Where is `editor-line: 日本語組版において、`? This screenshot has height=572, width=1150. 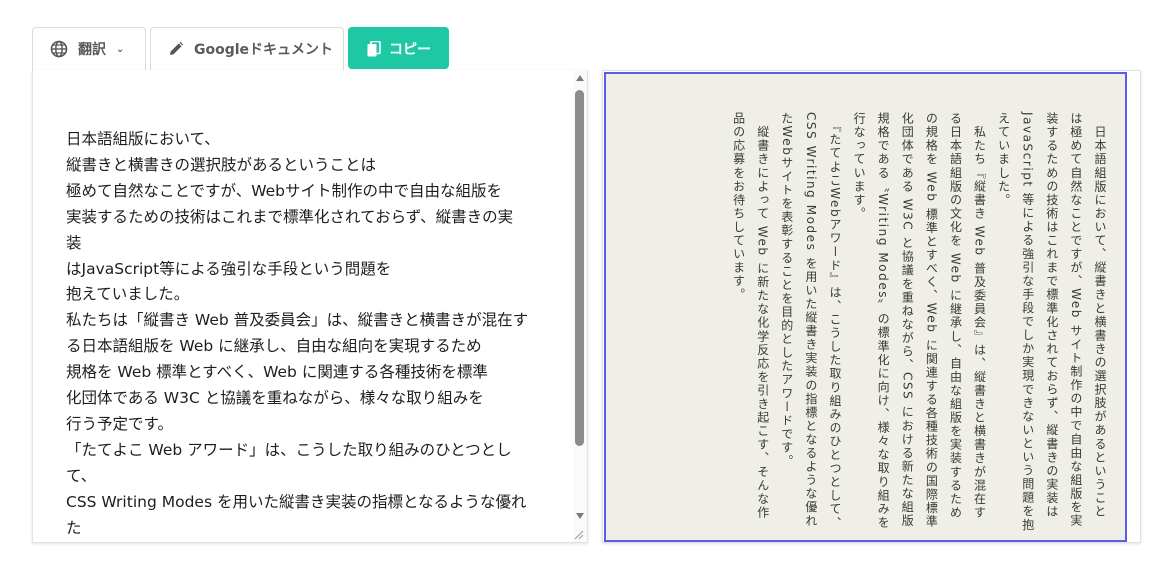 editor-line: 日本語組版において、 is located at coordinates (143, 139).